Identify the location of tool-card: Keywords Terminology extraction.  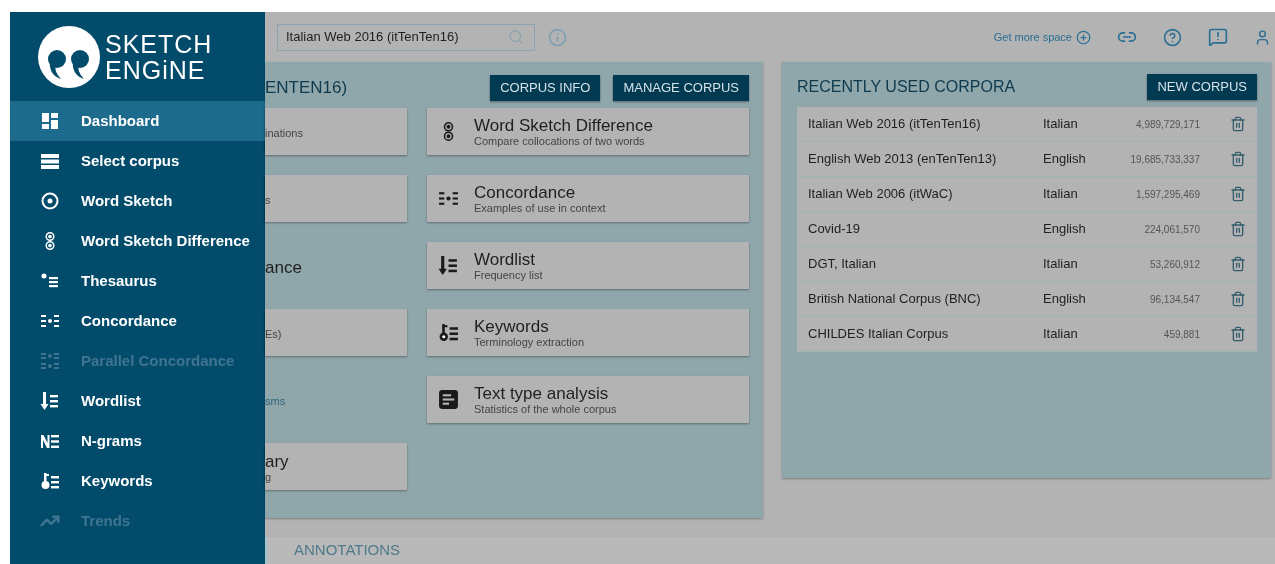
(588, 332).